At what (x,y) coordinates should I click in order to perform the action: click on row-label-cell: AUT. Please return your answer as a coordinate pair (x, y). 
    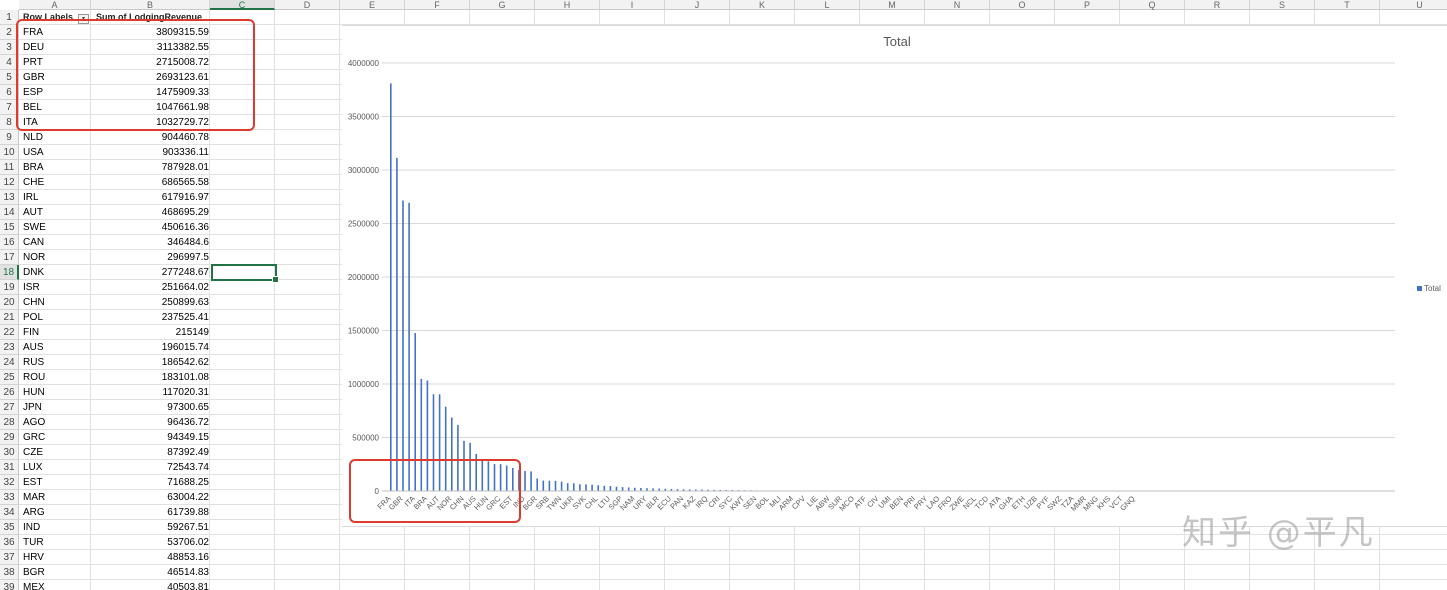
    Looking at the image, I should click on (33, 212).